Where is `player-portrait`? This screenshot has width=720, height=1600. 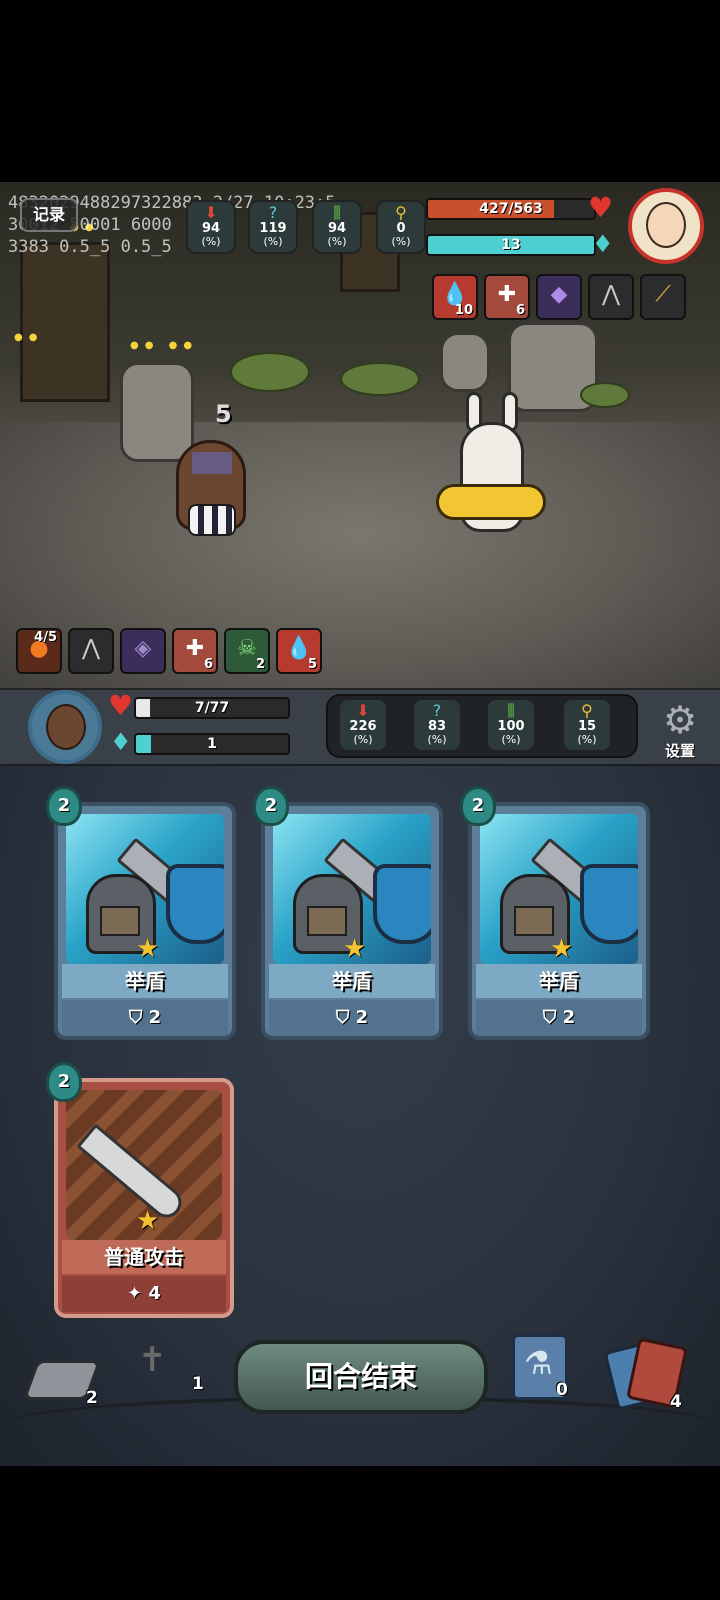
player-portrait is located at coordinates (65, 727).